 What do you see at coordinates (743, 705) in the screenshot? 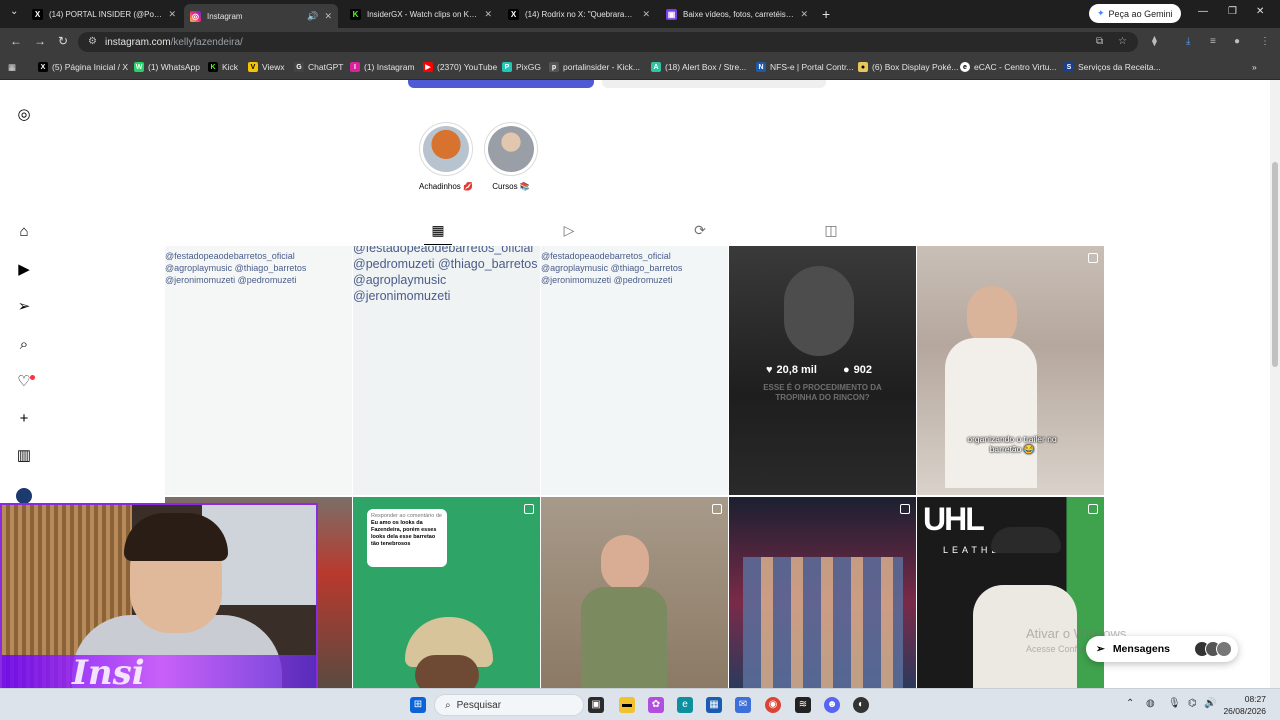
I see `outlook-icon: ✉` at bounding box center [743, 705].